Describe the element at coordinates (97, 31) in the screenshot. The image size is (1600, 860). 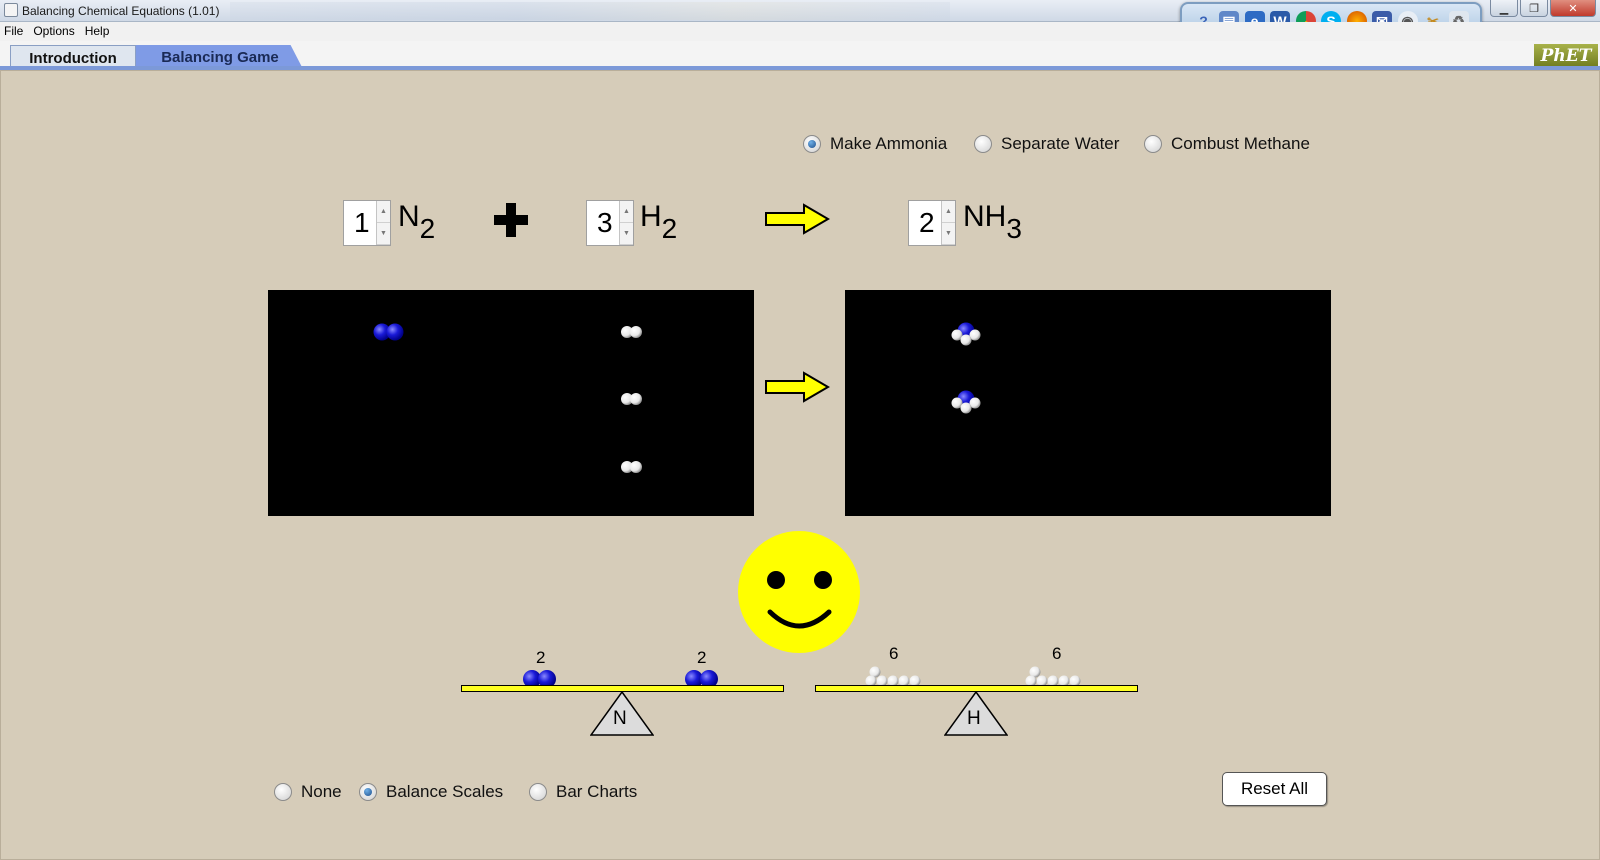
I see `menu-help: Help` at that location.